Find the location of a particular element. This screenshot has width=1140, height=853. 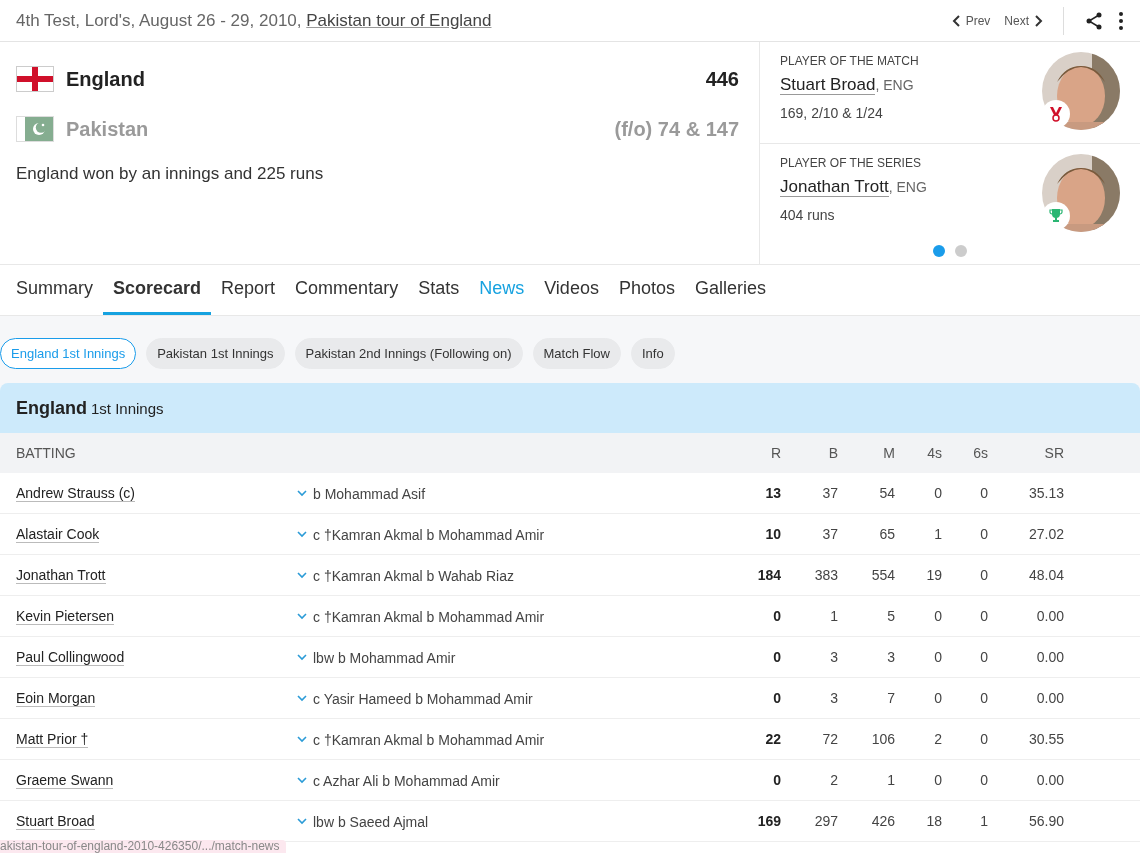

share-icon is located at coordinates (1094, 20).